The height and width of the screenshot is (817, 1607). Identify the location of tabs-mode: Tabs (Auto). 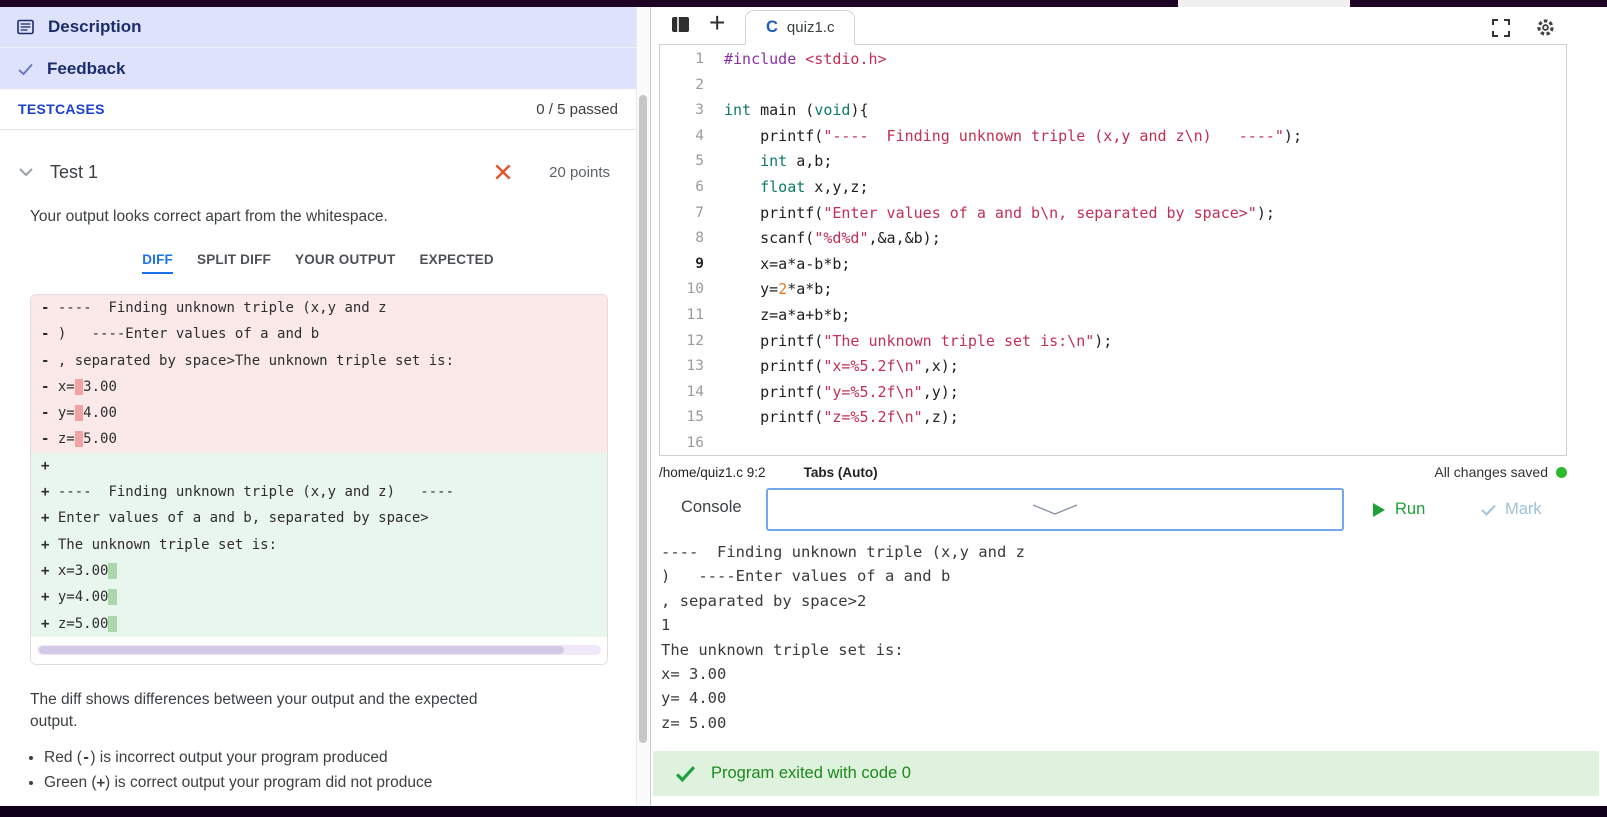
(841, 472).